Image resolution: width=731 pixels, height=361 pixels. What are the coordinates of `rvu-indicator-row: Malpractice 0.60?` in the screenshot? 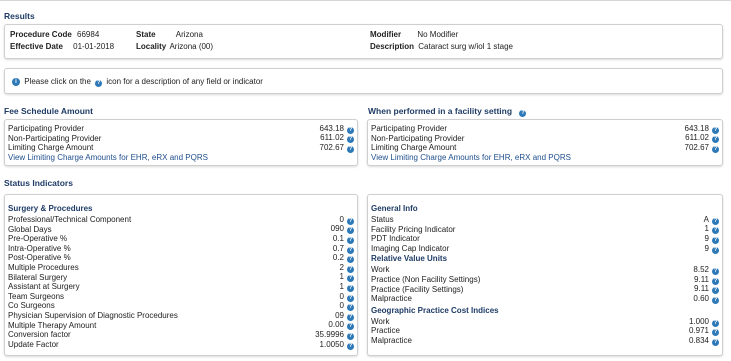 It's located at (545, 299).